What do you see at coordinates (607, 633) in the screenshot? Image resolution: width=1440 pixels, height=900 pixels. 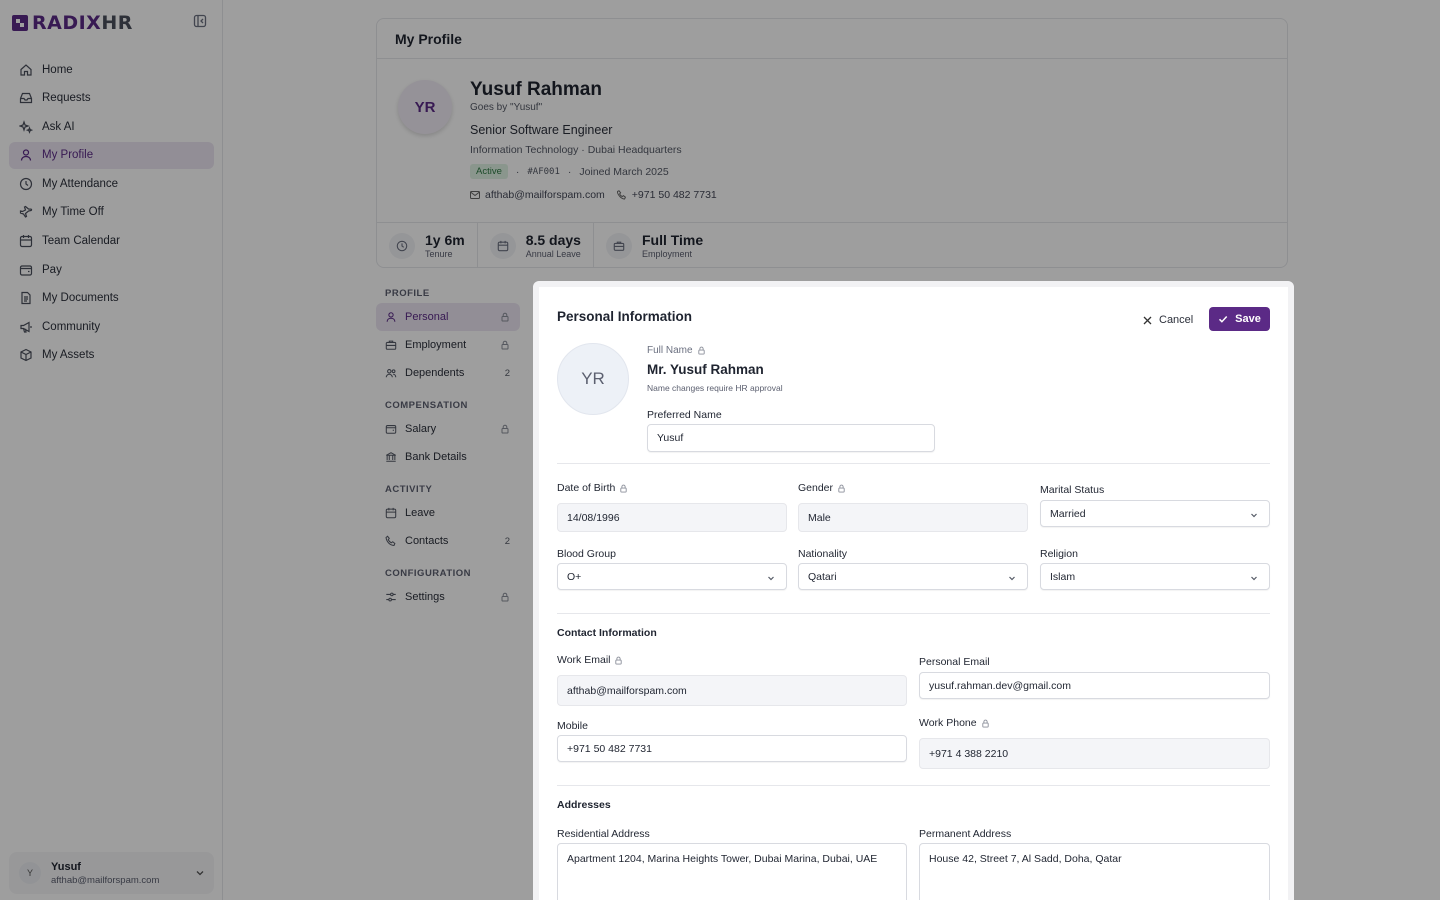 I see `contact-section-title: Contact Information` at bounding box center [607, 633].